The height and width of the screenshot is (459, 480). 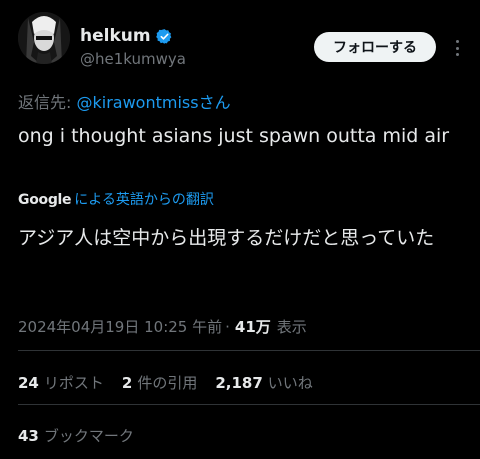 What do you see at coordinates (457, 48) in the screenshot?
I see `more-options-icon` at bounding box center [457, 48].